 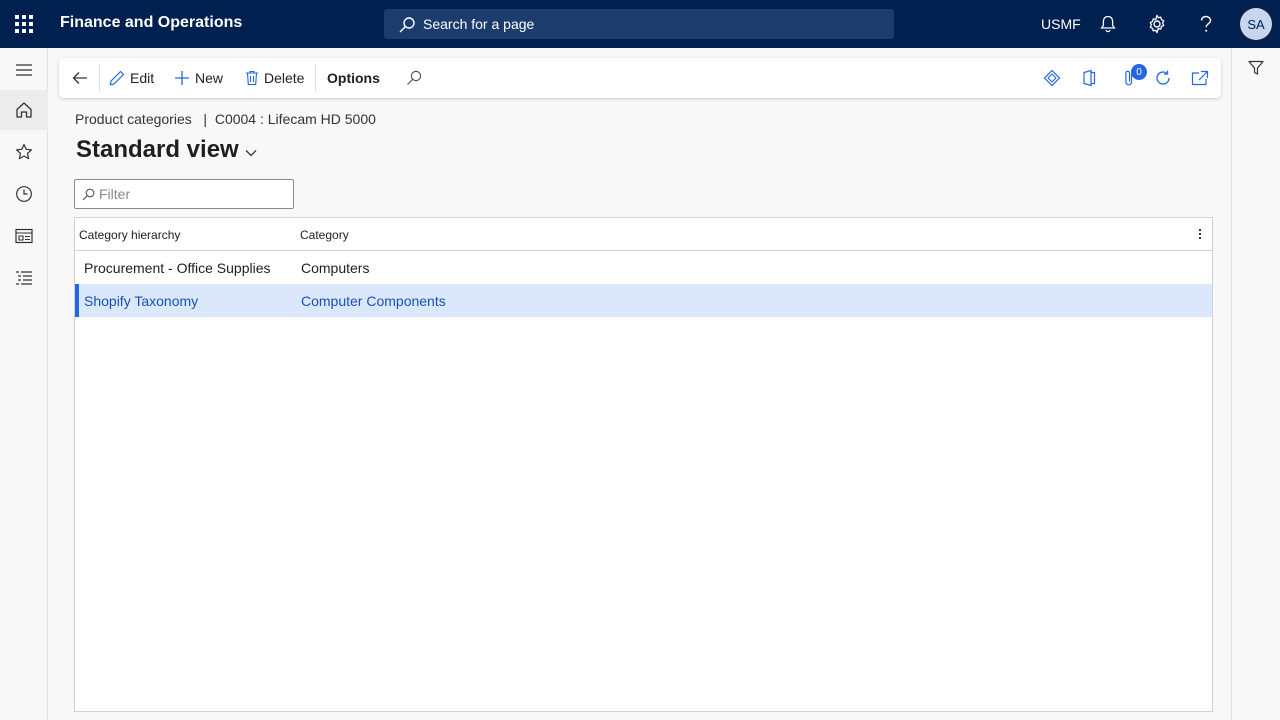 I want to click on new-button: New, so click(x=198, y=78).